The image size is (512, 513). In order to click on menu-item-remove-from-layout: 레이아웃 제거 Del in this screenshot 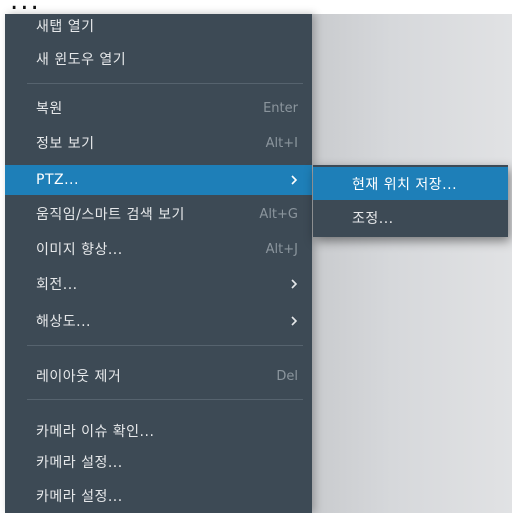, I will do `click(158, 376)`.